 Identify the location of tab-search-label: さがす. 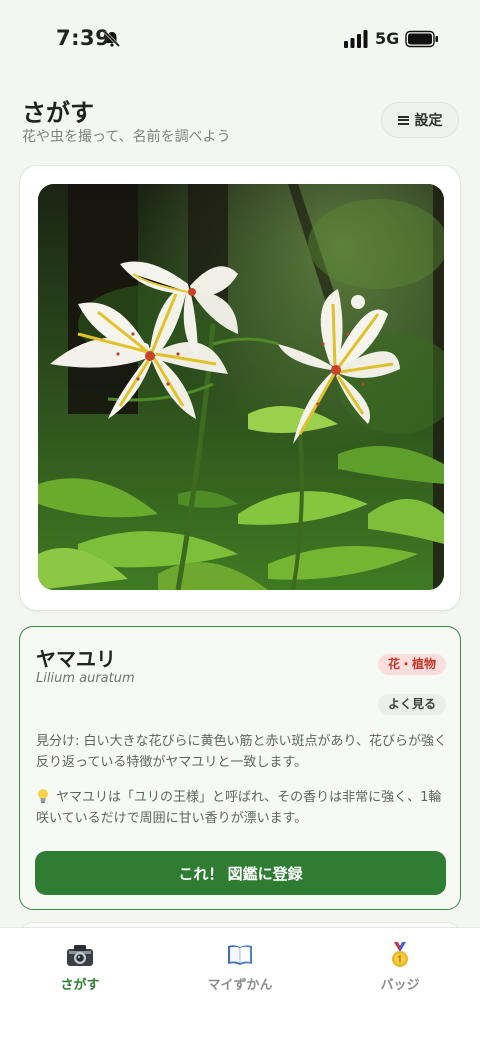
(80, 985).